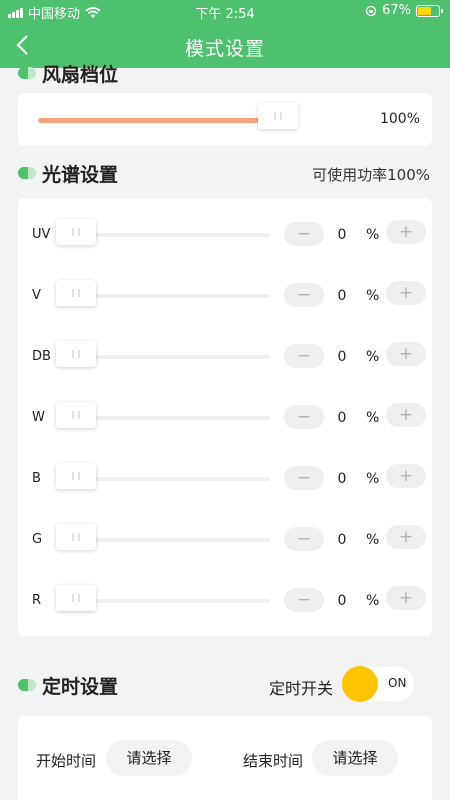 The height and width of the screenshot is (800, 450). What do you see at coordinates (80, 74) in the screenshot?
I see `fan-section-title: 风扇档位` at bounding box center [80, 74].